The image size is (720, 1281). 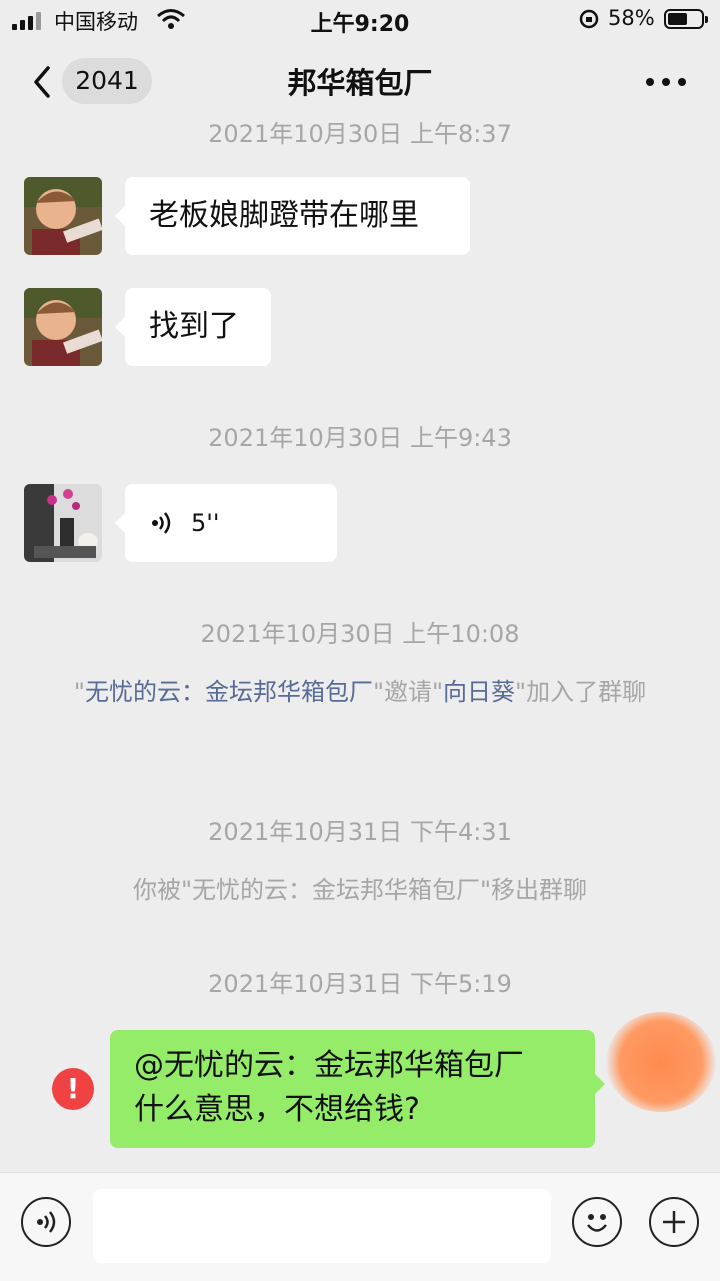 What do you see at coordinates (229, 692) in the screenshot?
I see `inviter-link: 无忧的云：金坛邦华箱包厂` at bounding box center [229, 692].